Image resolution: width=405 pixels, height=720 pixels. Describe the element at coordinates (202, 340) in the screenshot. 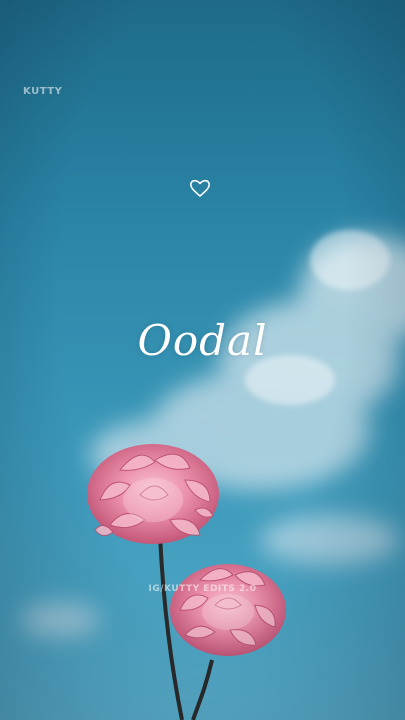

I see `song-title: Oodal` at that location.